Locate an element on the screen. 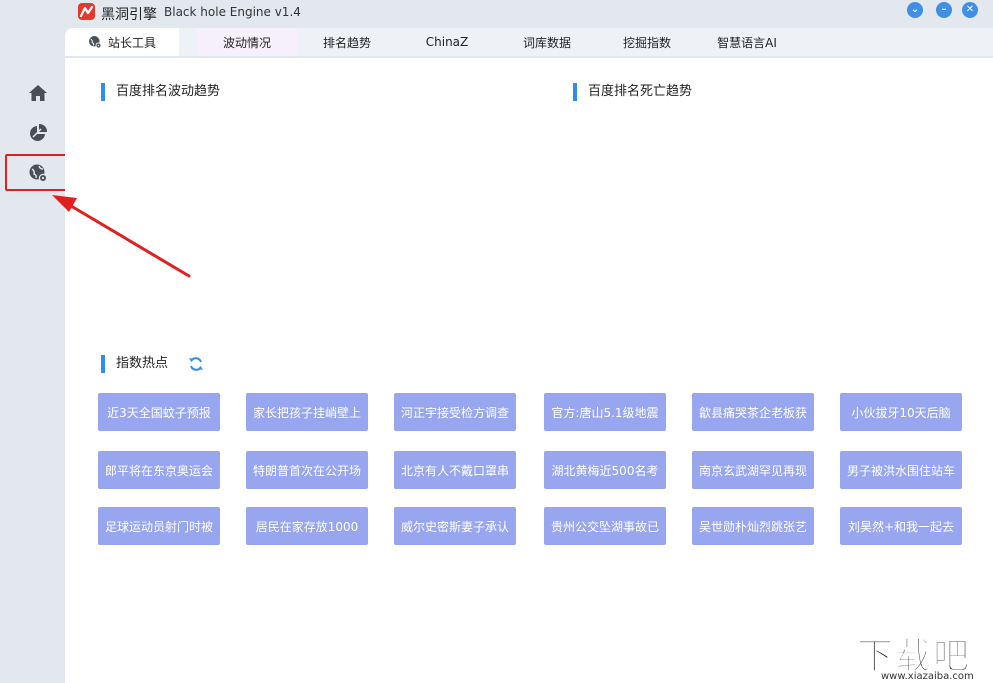  tab-label: ChinaZ is located at coordinates (447, 42).